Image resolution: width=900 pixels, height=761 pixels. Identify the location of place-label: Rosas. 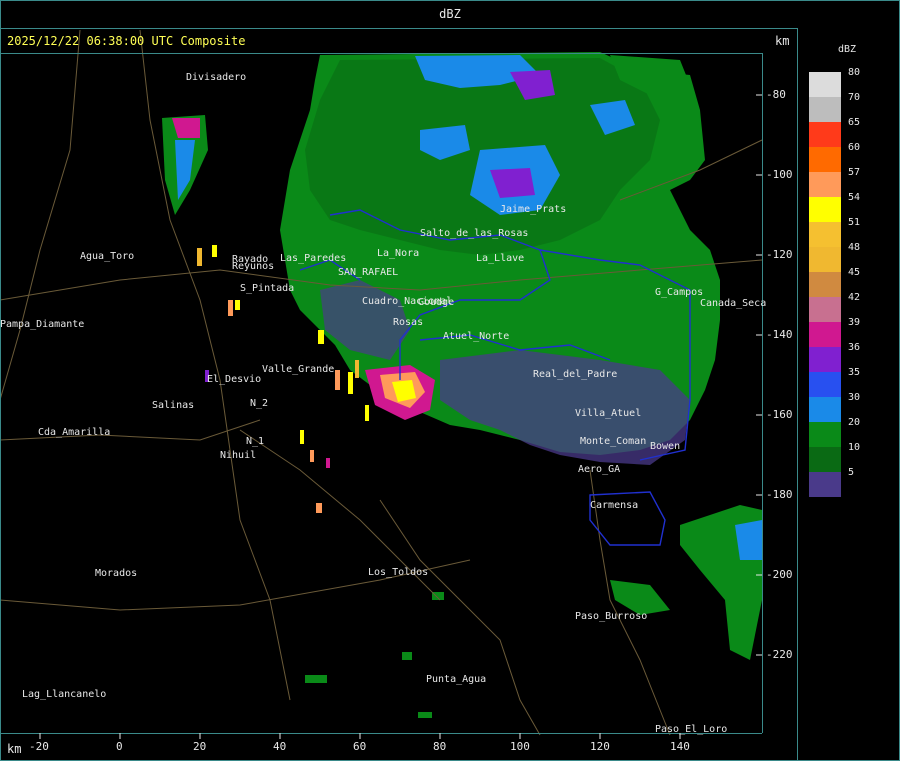
(408, 322).